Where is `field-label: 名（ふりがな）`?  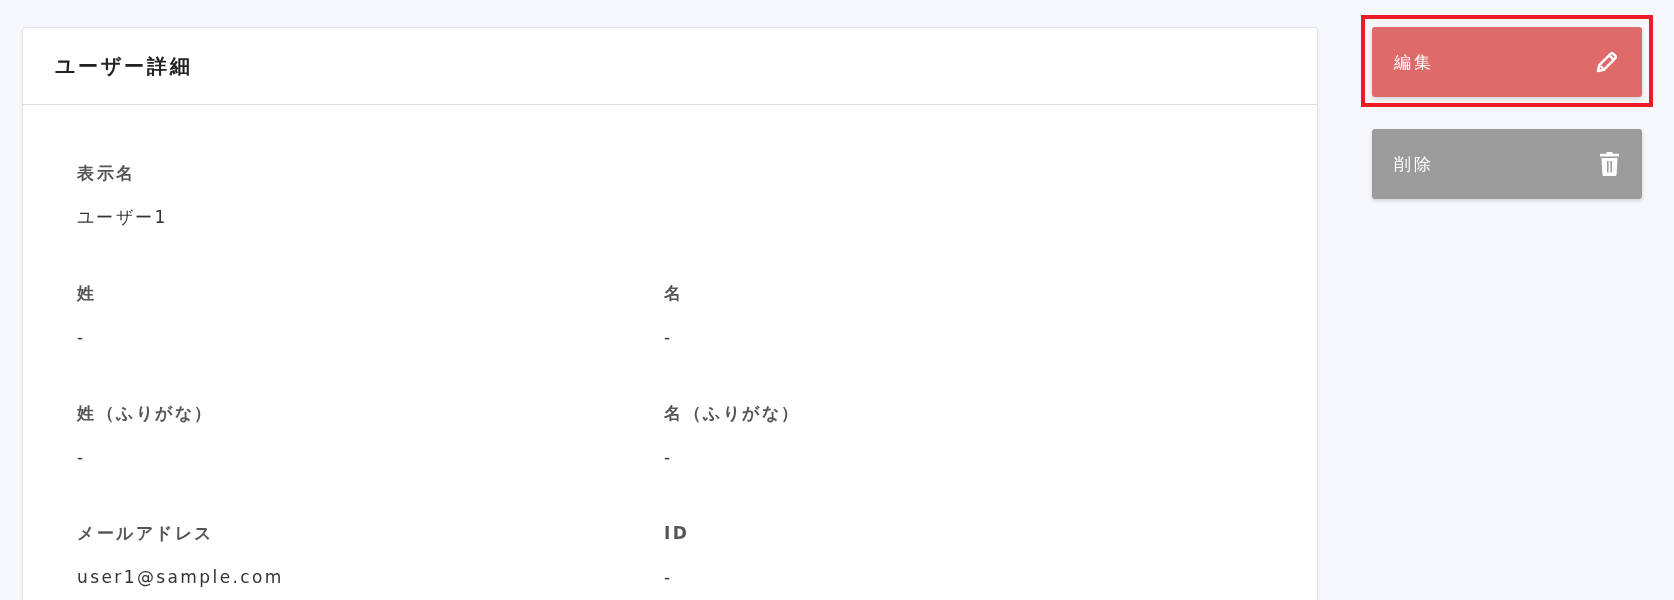
field-label: 名（ふりがな） is located at coordinates (732, 413).